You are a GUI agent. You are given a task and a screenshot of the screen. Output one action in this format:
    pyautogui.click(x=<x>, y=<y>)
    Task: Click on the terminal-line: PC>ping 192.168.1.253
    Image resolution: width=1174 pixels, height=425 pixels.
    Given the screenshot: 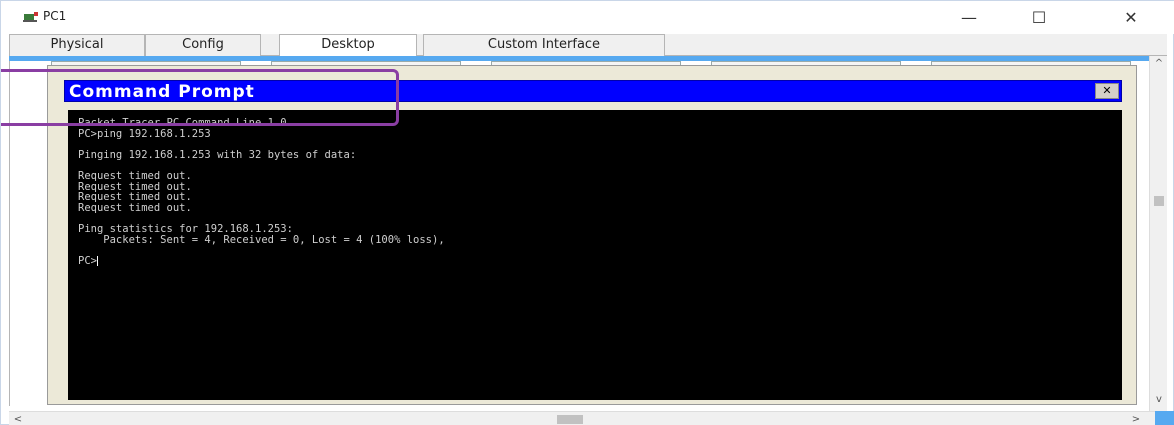 What is the action you would take?
    pyautogui.click(x=144, y=133)
    